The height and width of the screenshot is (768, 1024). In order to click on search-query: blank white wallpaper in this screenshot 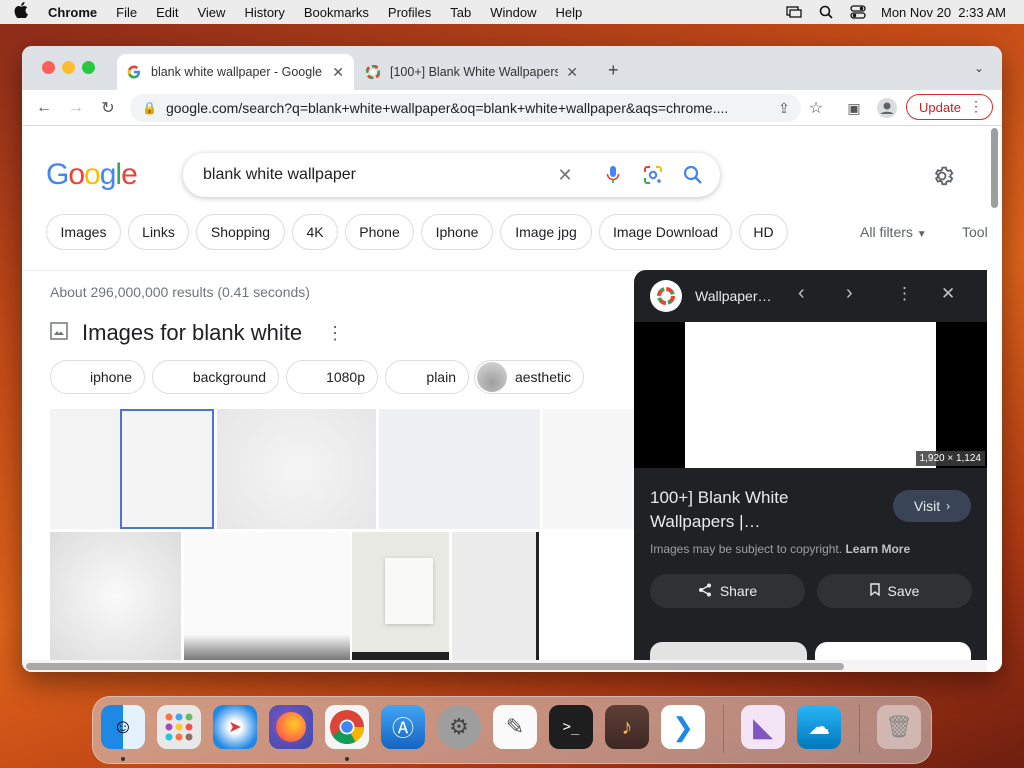, I will do `click(279, 175)`.